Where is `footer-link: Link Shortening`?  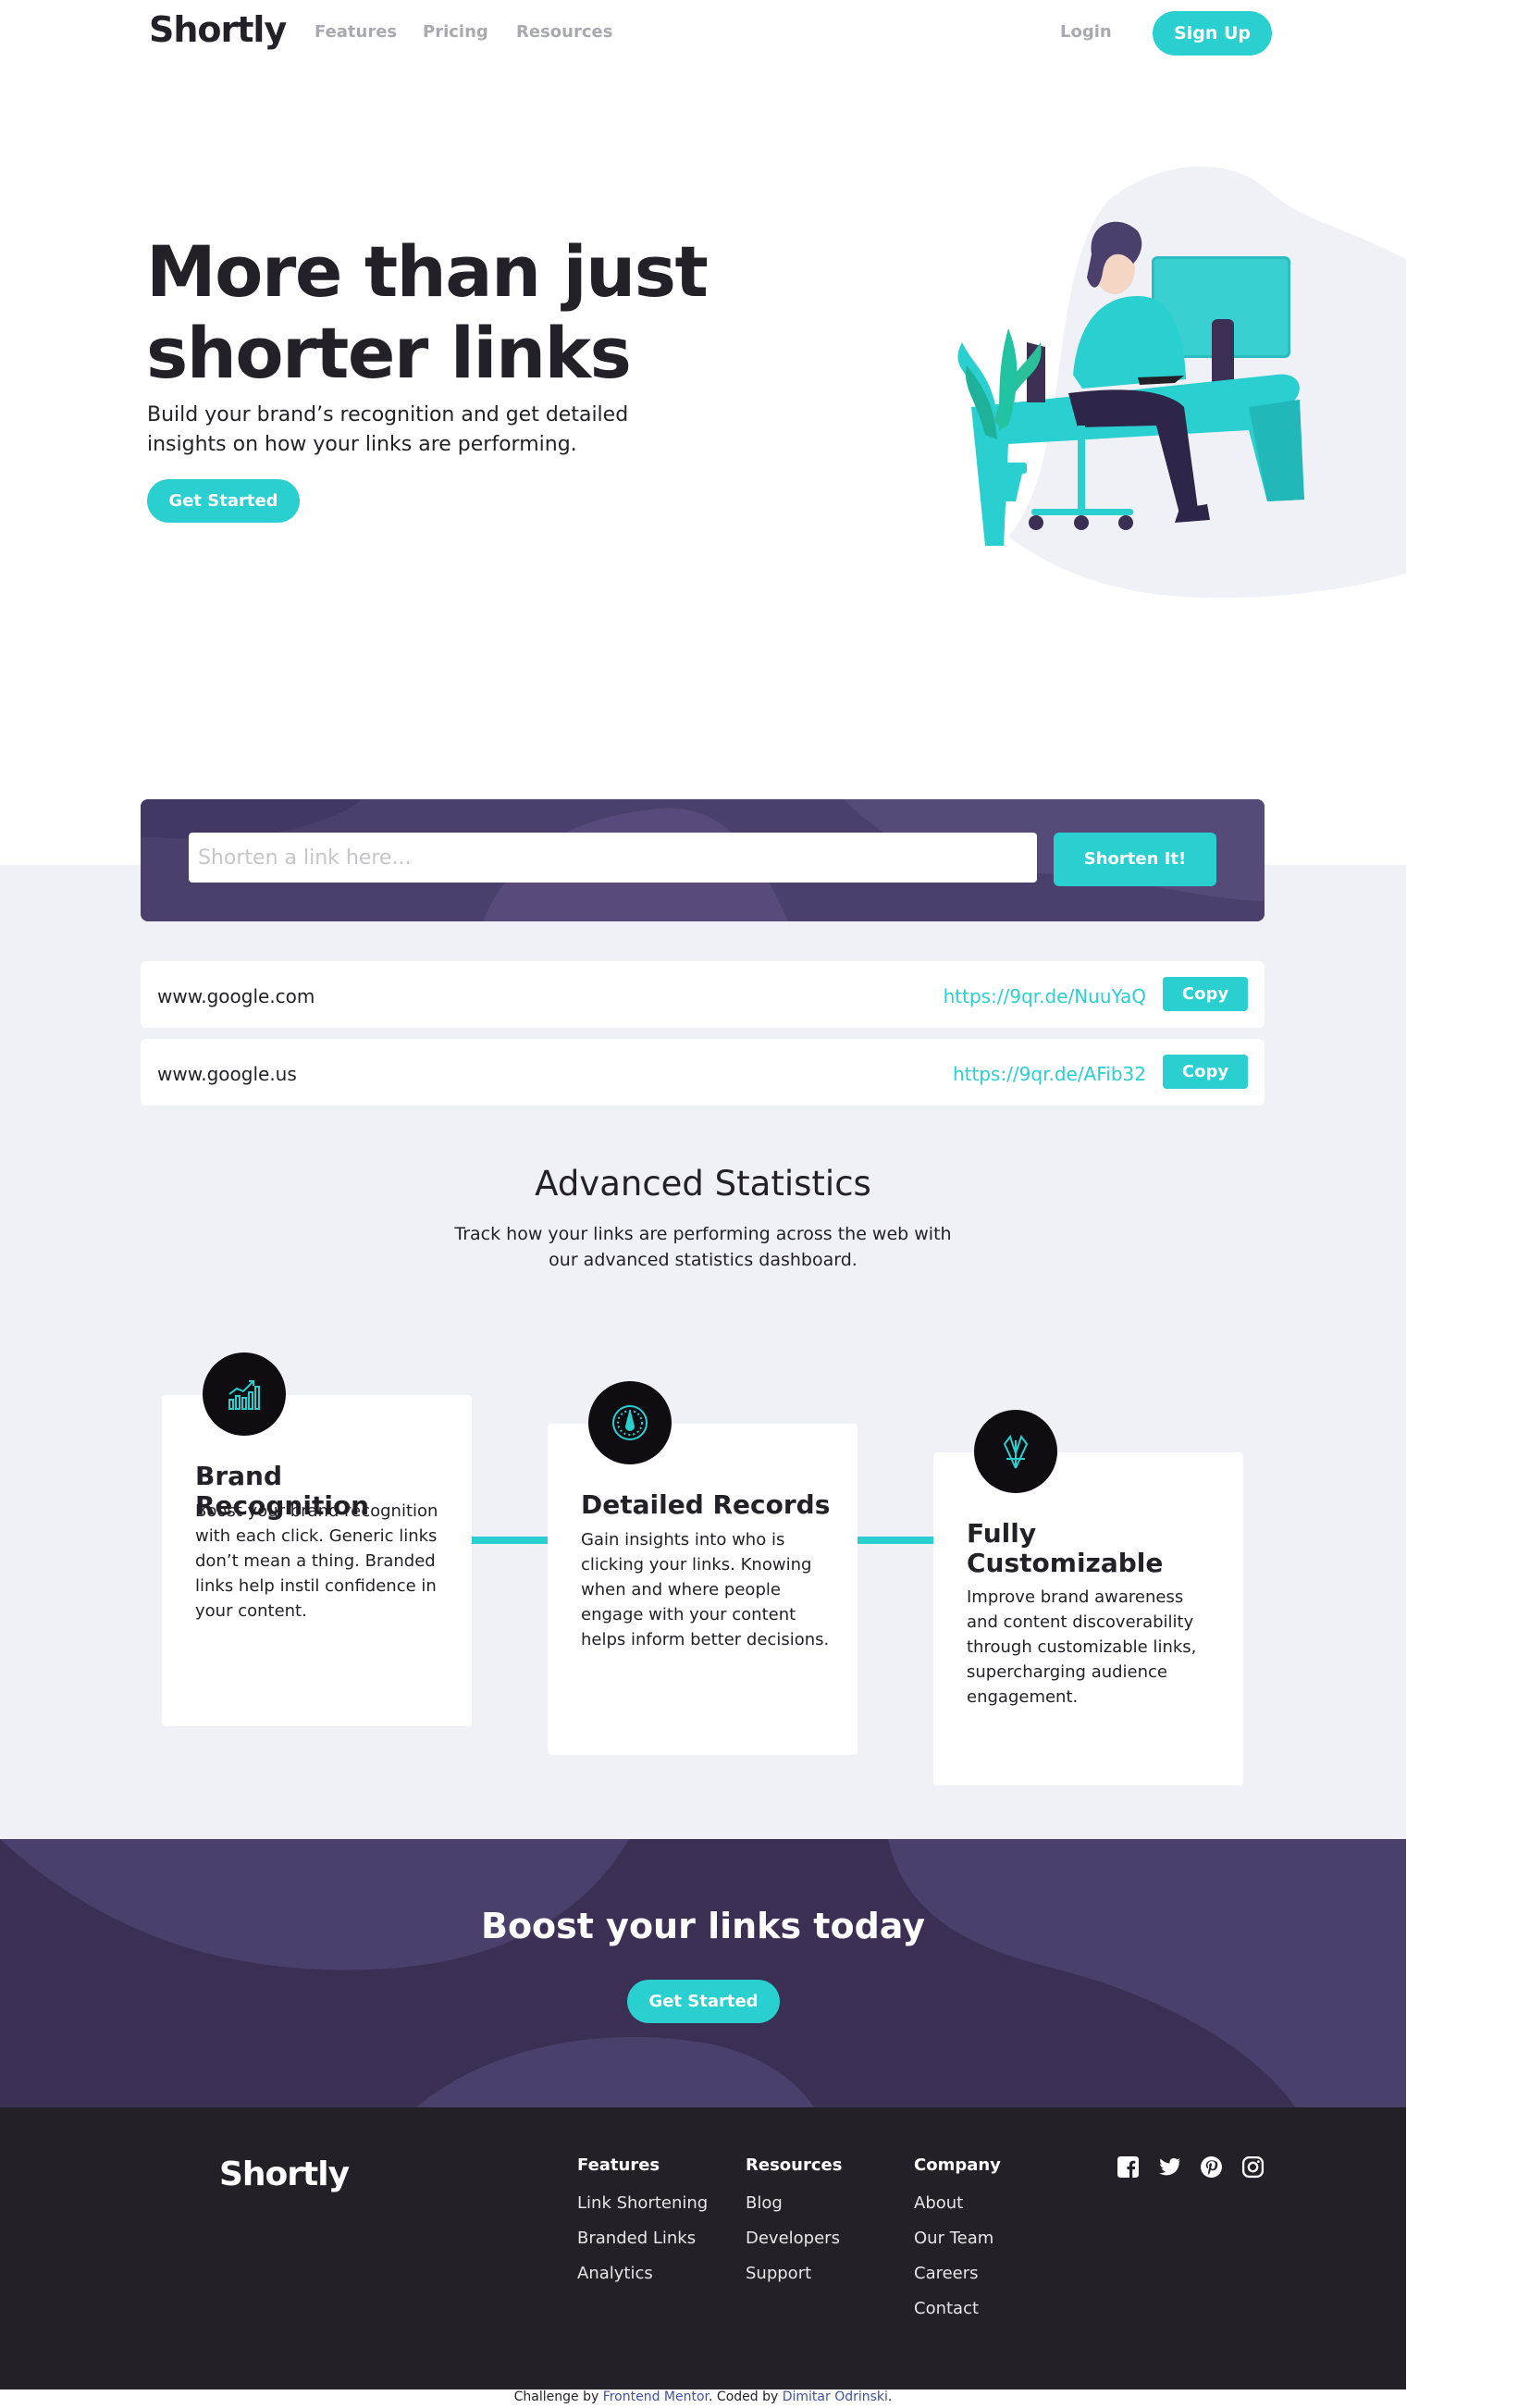
footer-link: Link Shortening is located at coordinates (642, 2205).